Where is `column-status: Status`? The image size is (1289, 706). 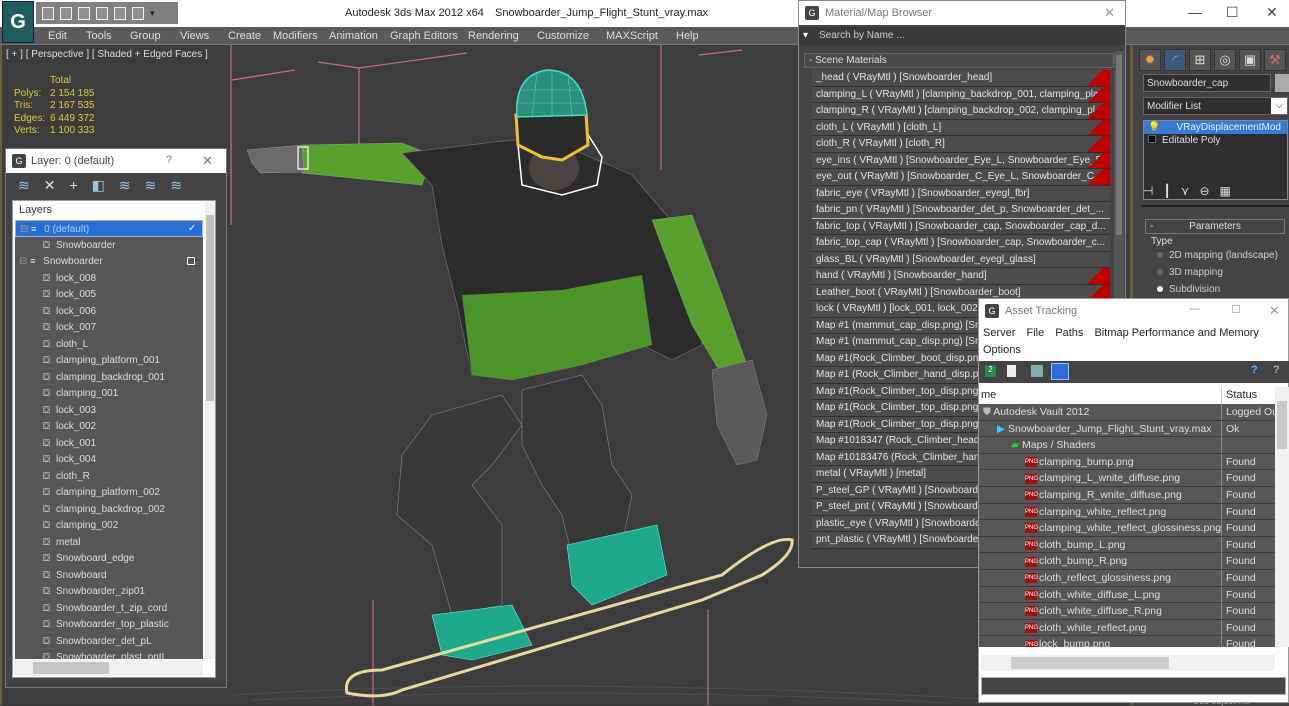 column-status: Status is located at coordinates (1239, 395).